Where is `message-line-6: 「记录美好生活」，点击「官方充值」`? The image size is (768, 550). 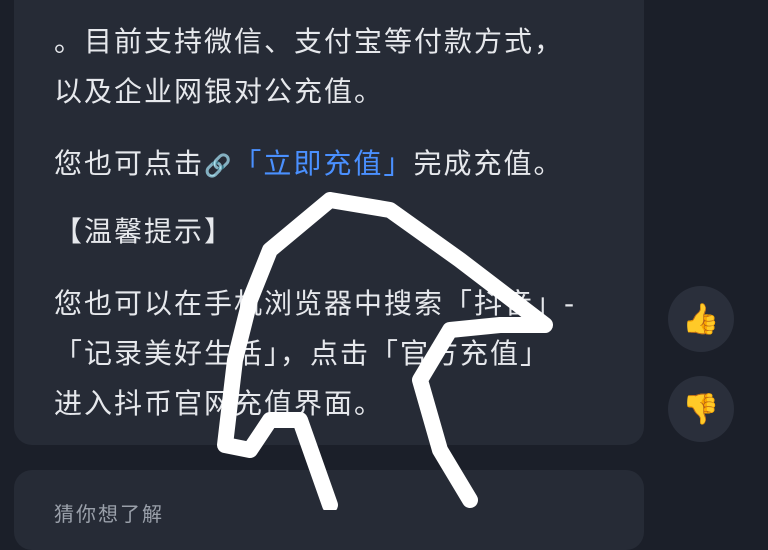
message-line-6: 「记录美好生活」，点击「官方充值」 is located at coordinates (302, 353).